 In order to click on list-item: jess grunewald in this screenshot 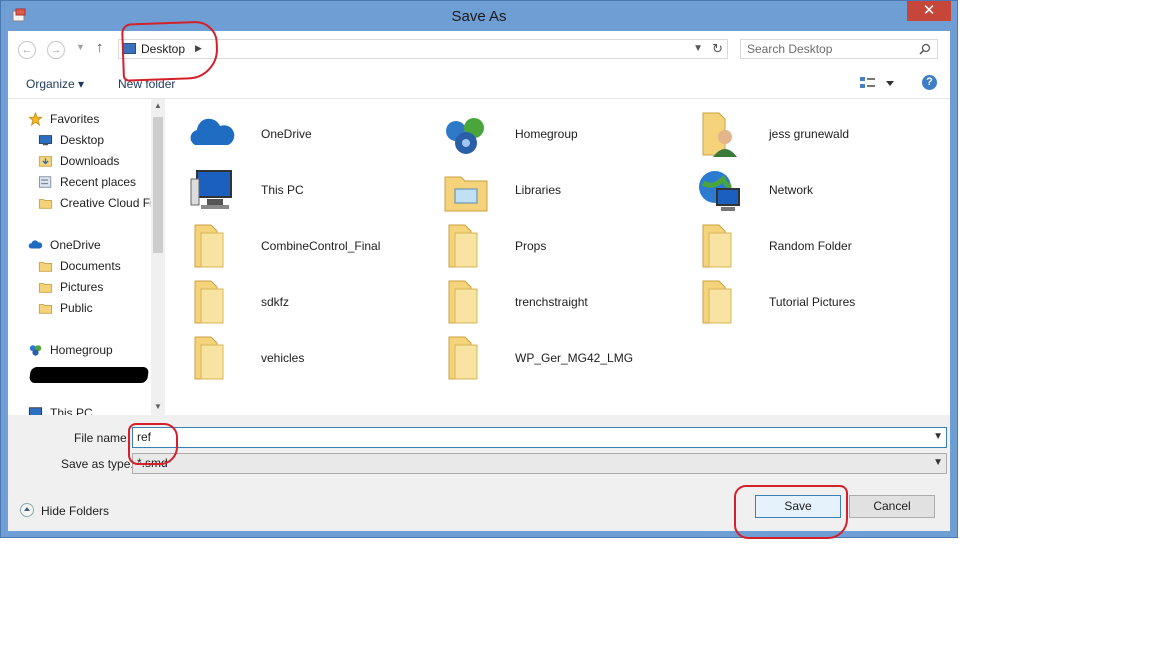, I will do `click(815, 135)`.